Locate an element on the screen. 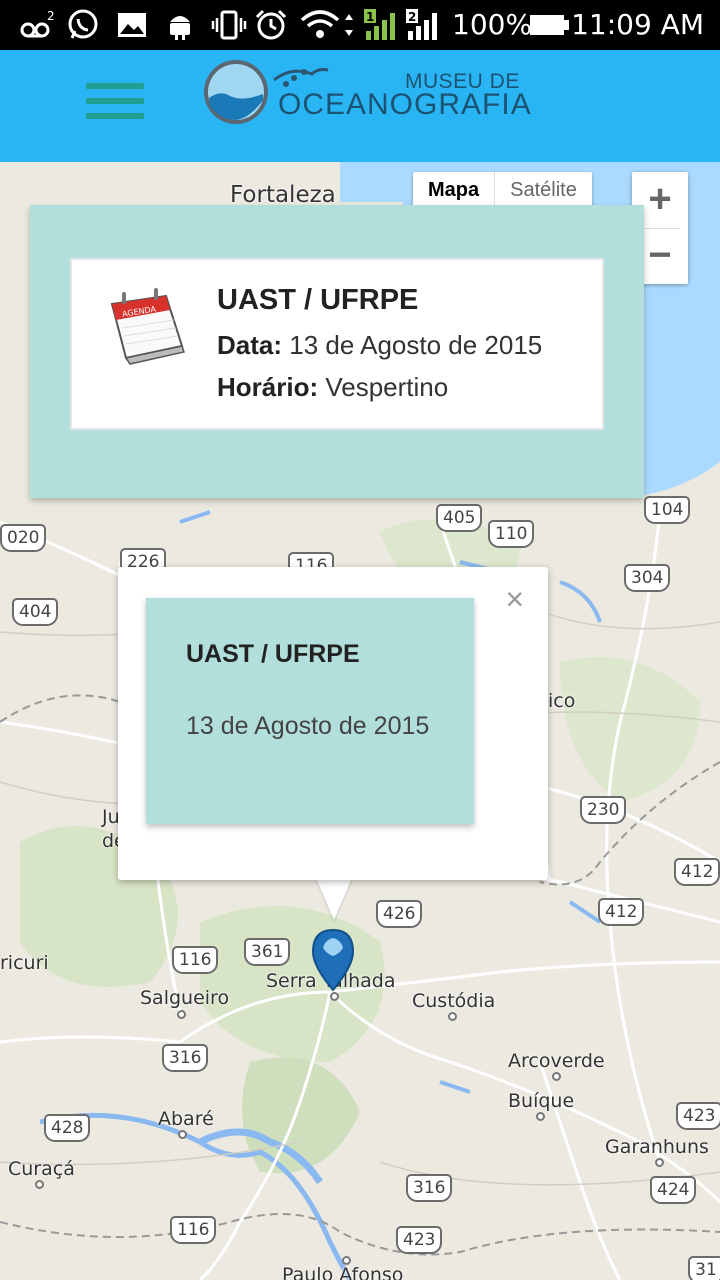 This screenshot has width=720, height=1280. app-header: MUSEU DE OCEANOGRAFIA is located at coordinates (360, 106).